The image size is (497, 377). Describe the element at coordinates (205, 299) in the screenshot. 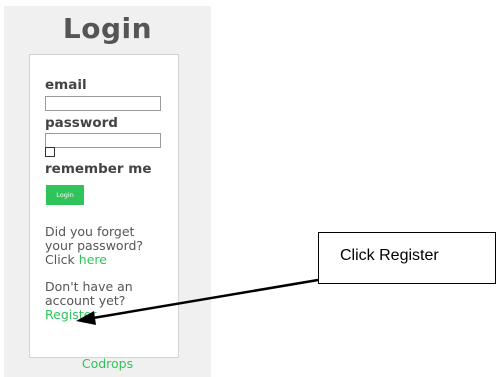

I see `arrow-shaft` at that location.